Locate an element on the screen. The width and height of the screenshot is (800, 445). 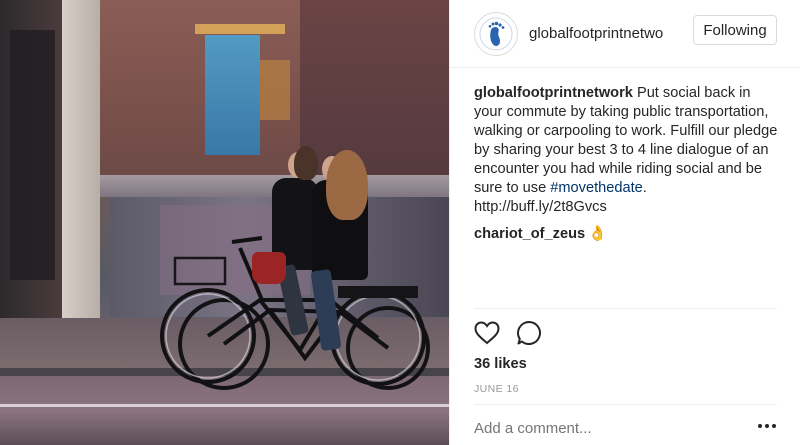
footprint-logo-icon is located at coordinates (496, 33).